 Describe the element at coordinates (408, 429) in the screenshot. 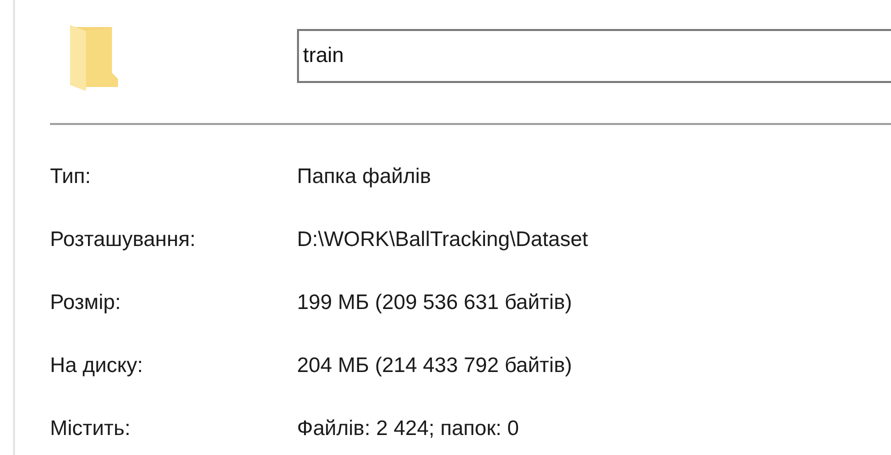

I see `property-value: Файлів: 2 424; папок: 0` at that location.